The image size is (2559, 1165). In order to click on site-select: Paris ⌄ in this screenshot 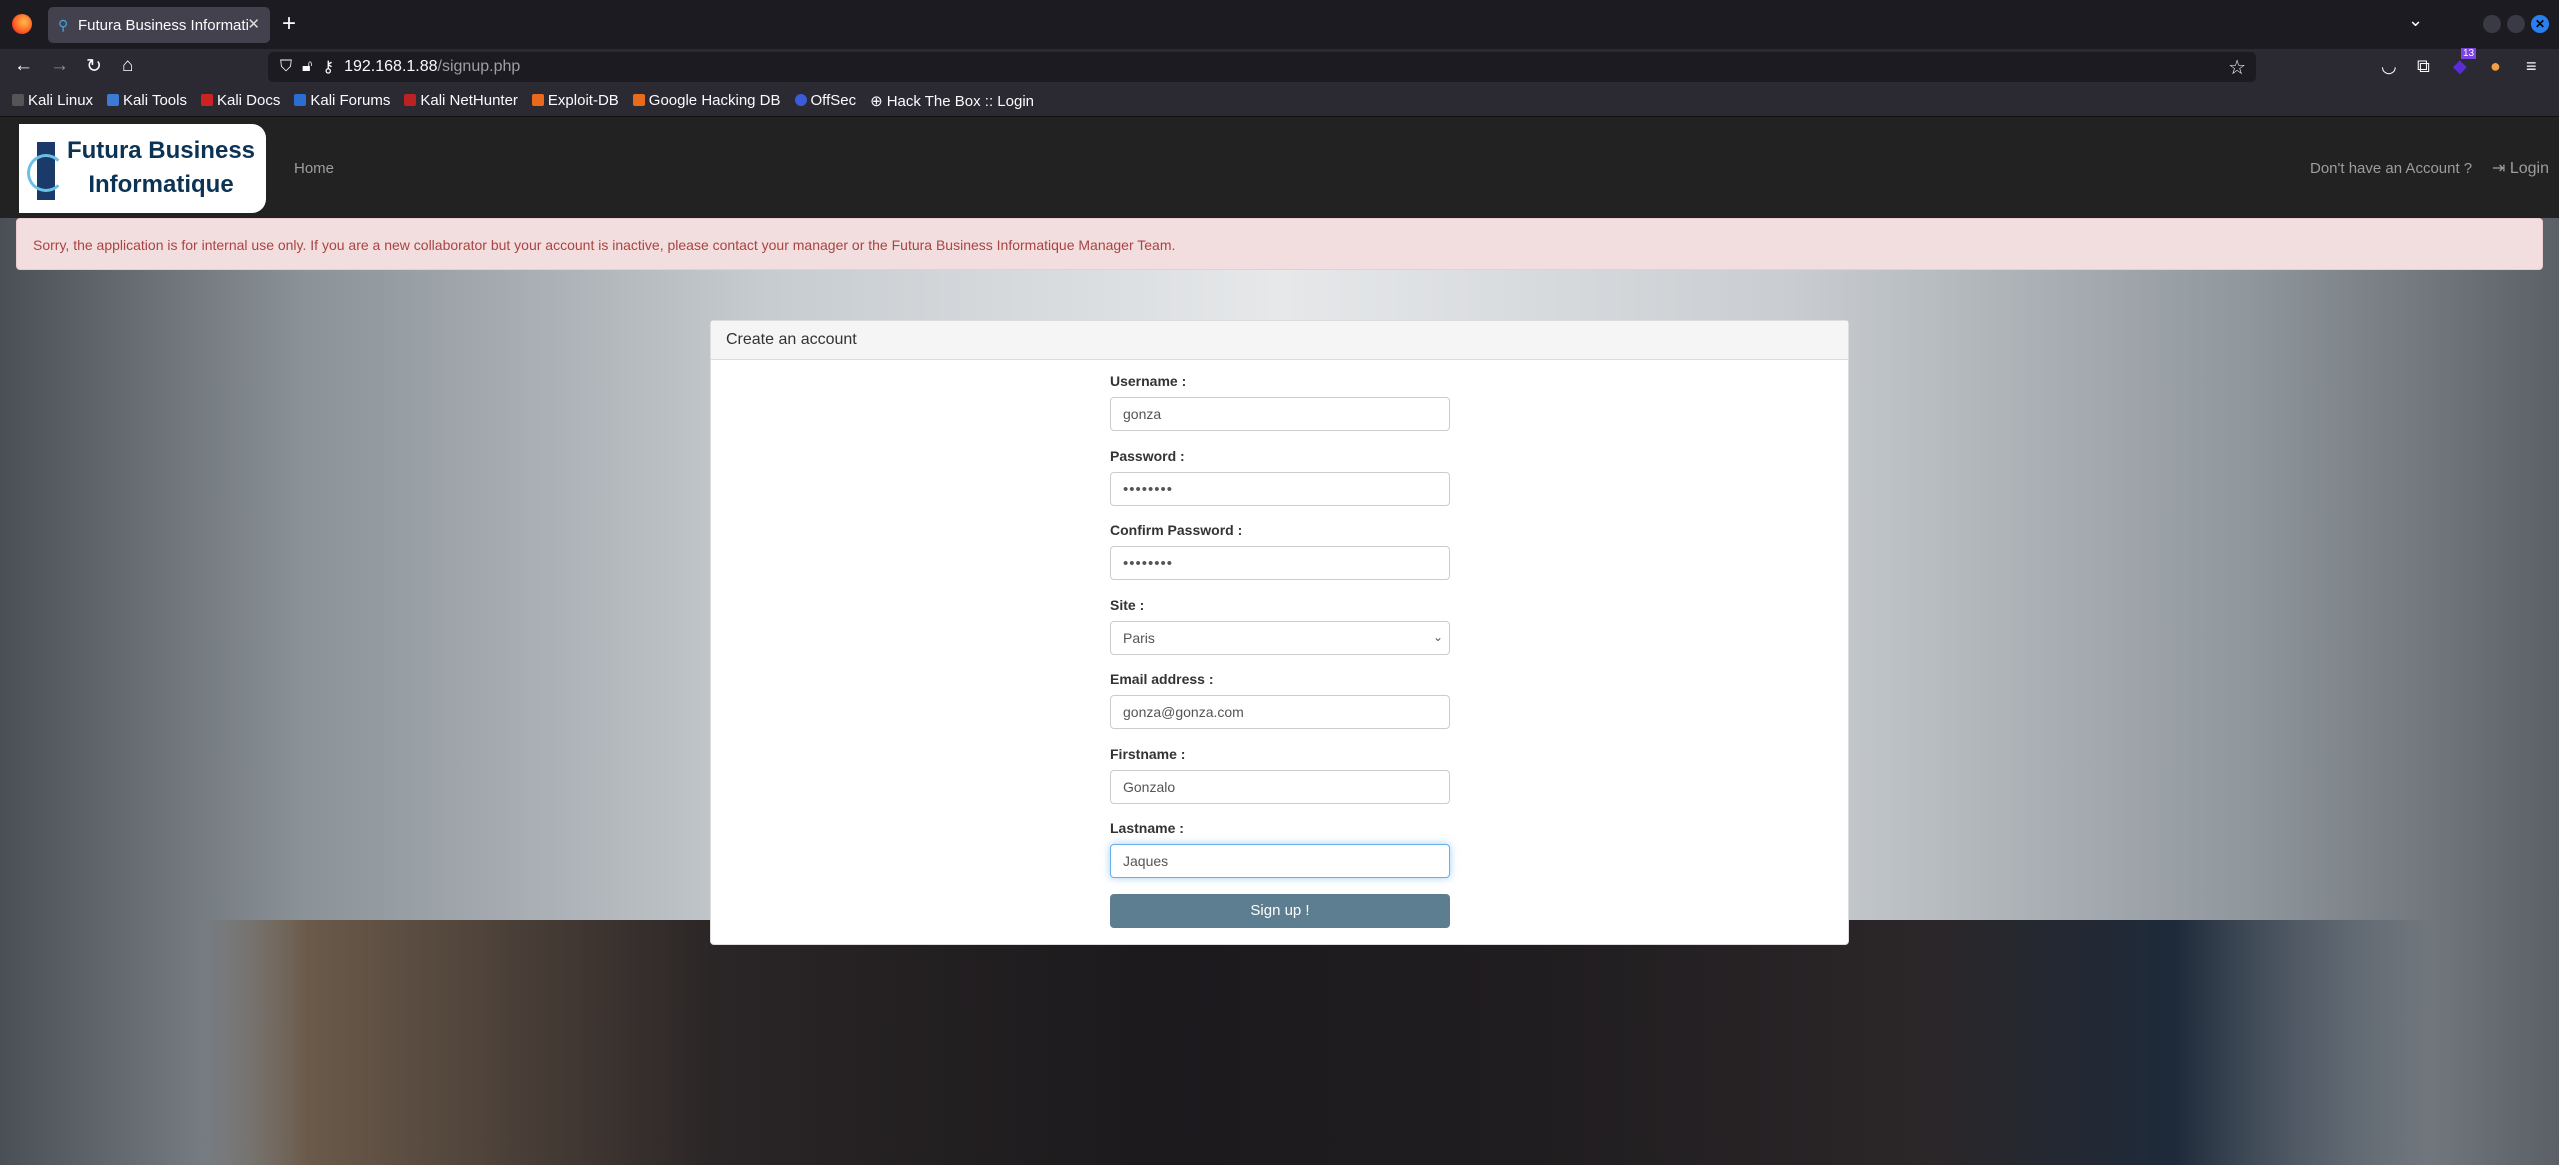, I will do `click(1280, 637)`.